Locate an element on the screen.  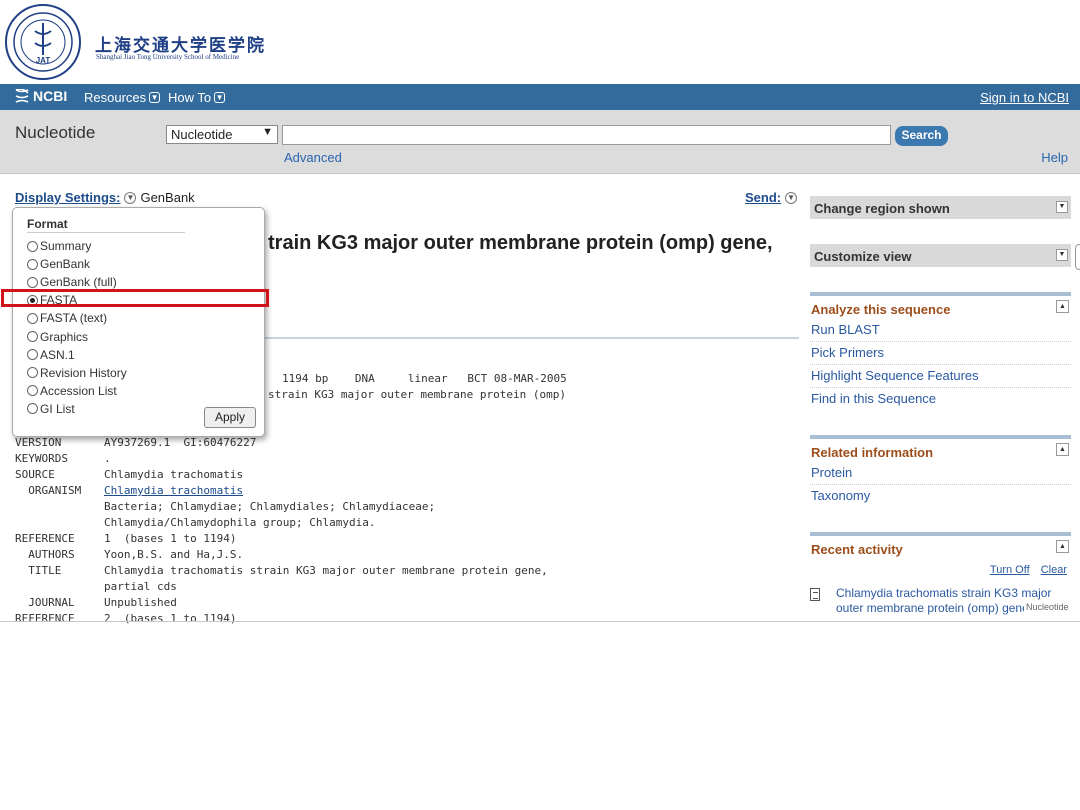
format-option-label: GenBank is located at coordinates (65, 264).